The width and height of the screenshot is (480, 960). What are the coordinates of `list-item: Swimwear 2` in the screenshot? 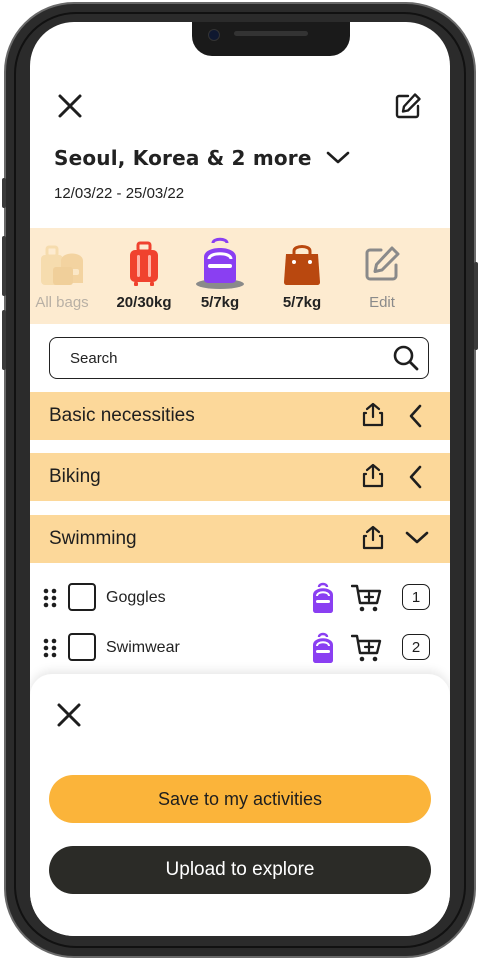 It's located at (240, 648).